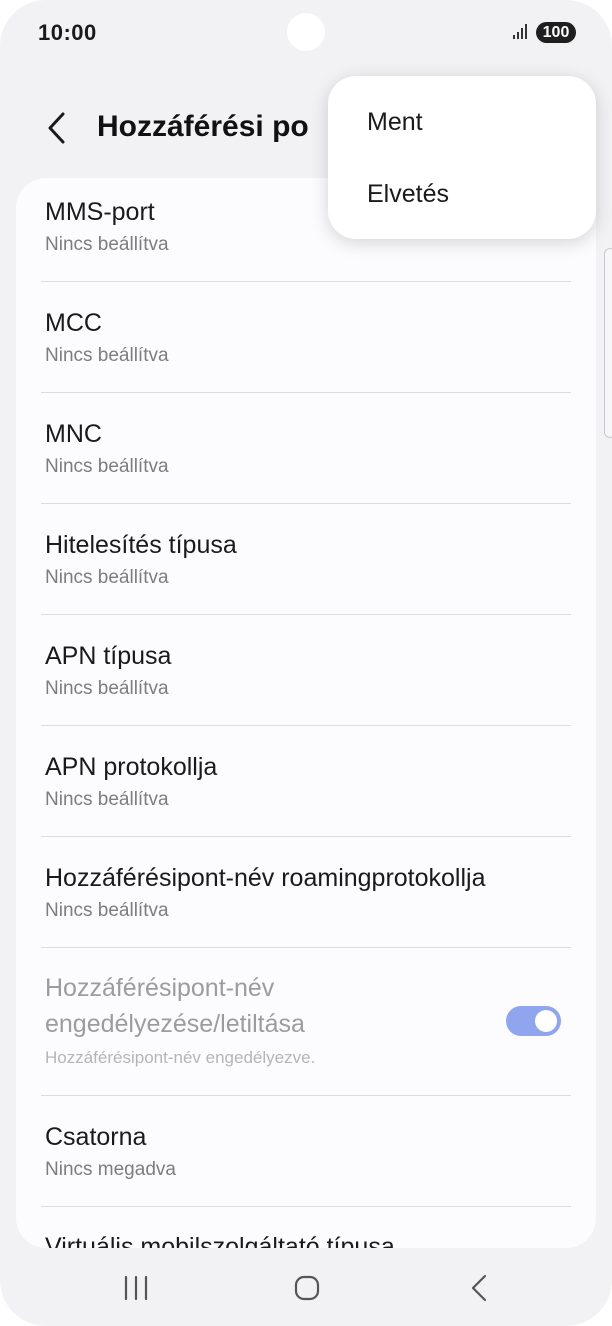  I want to click on list-item-mcc: MCC Nincs beállítva, so click(306, 337).